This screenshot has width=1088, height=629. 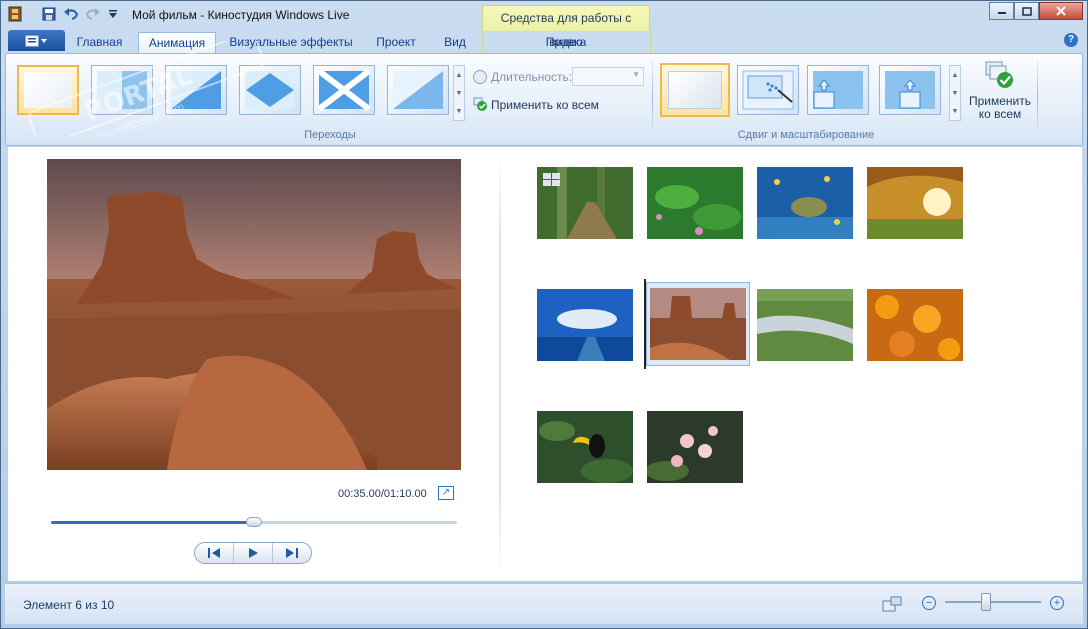 What do you see at coordinates (544, 603) in the screenshot?
I see `status-bar: Элемент 6 из 10 − +` at bounding box center [544, 603].